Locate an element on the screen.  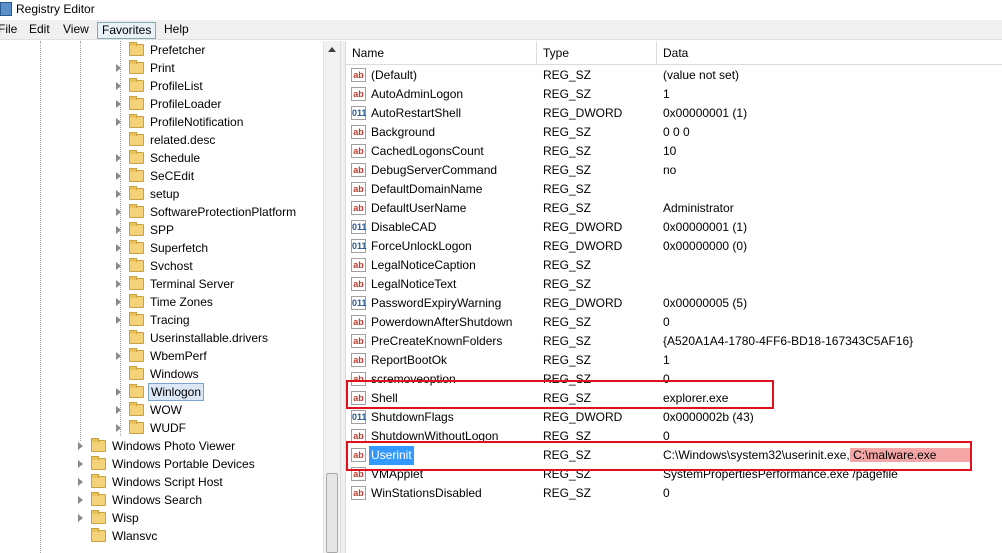
value-name: CachedLogonsCount is located at coordinates (427, 151).